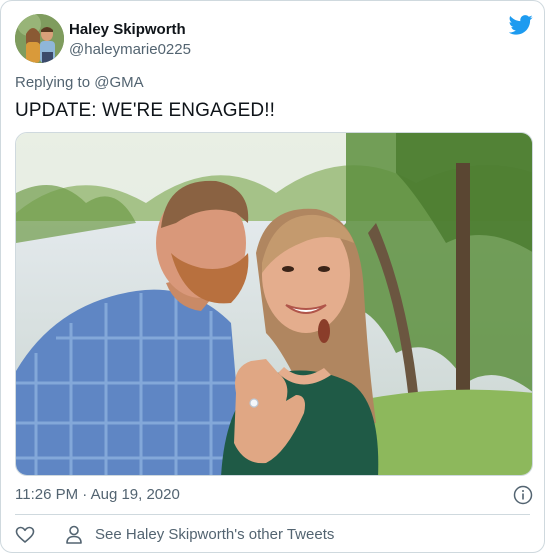 This screenshot has height=554, width=546. I want to click on author-handle: @haleymarie0225, so click(130, 49).